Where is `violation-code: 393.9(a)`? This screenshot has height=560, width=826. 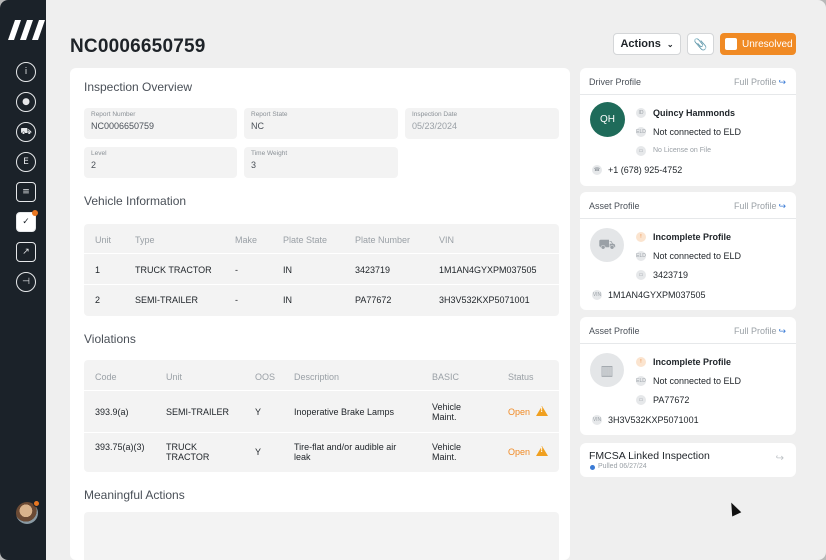
violation-code: 393.9(a) is located at coordinates (112, 412).